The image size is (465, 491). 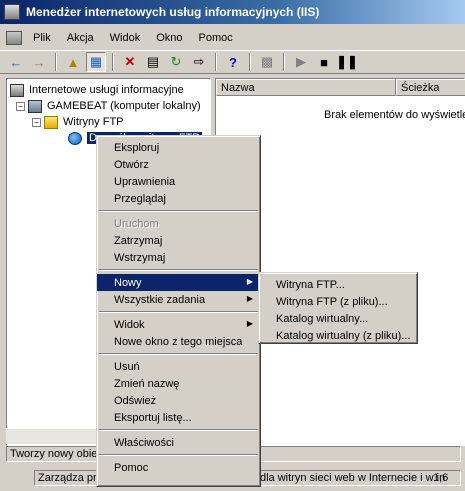 I want to click on status-bar-text: Zarządza pr, so click(x=67, y=478).